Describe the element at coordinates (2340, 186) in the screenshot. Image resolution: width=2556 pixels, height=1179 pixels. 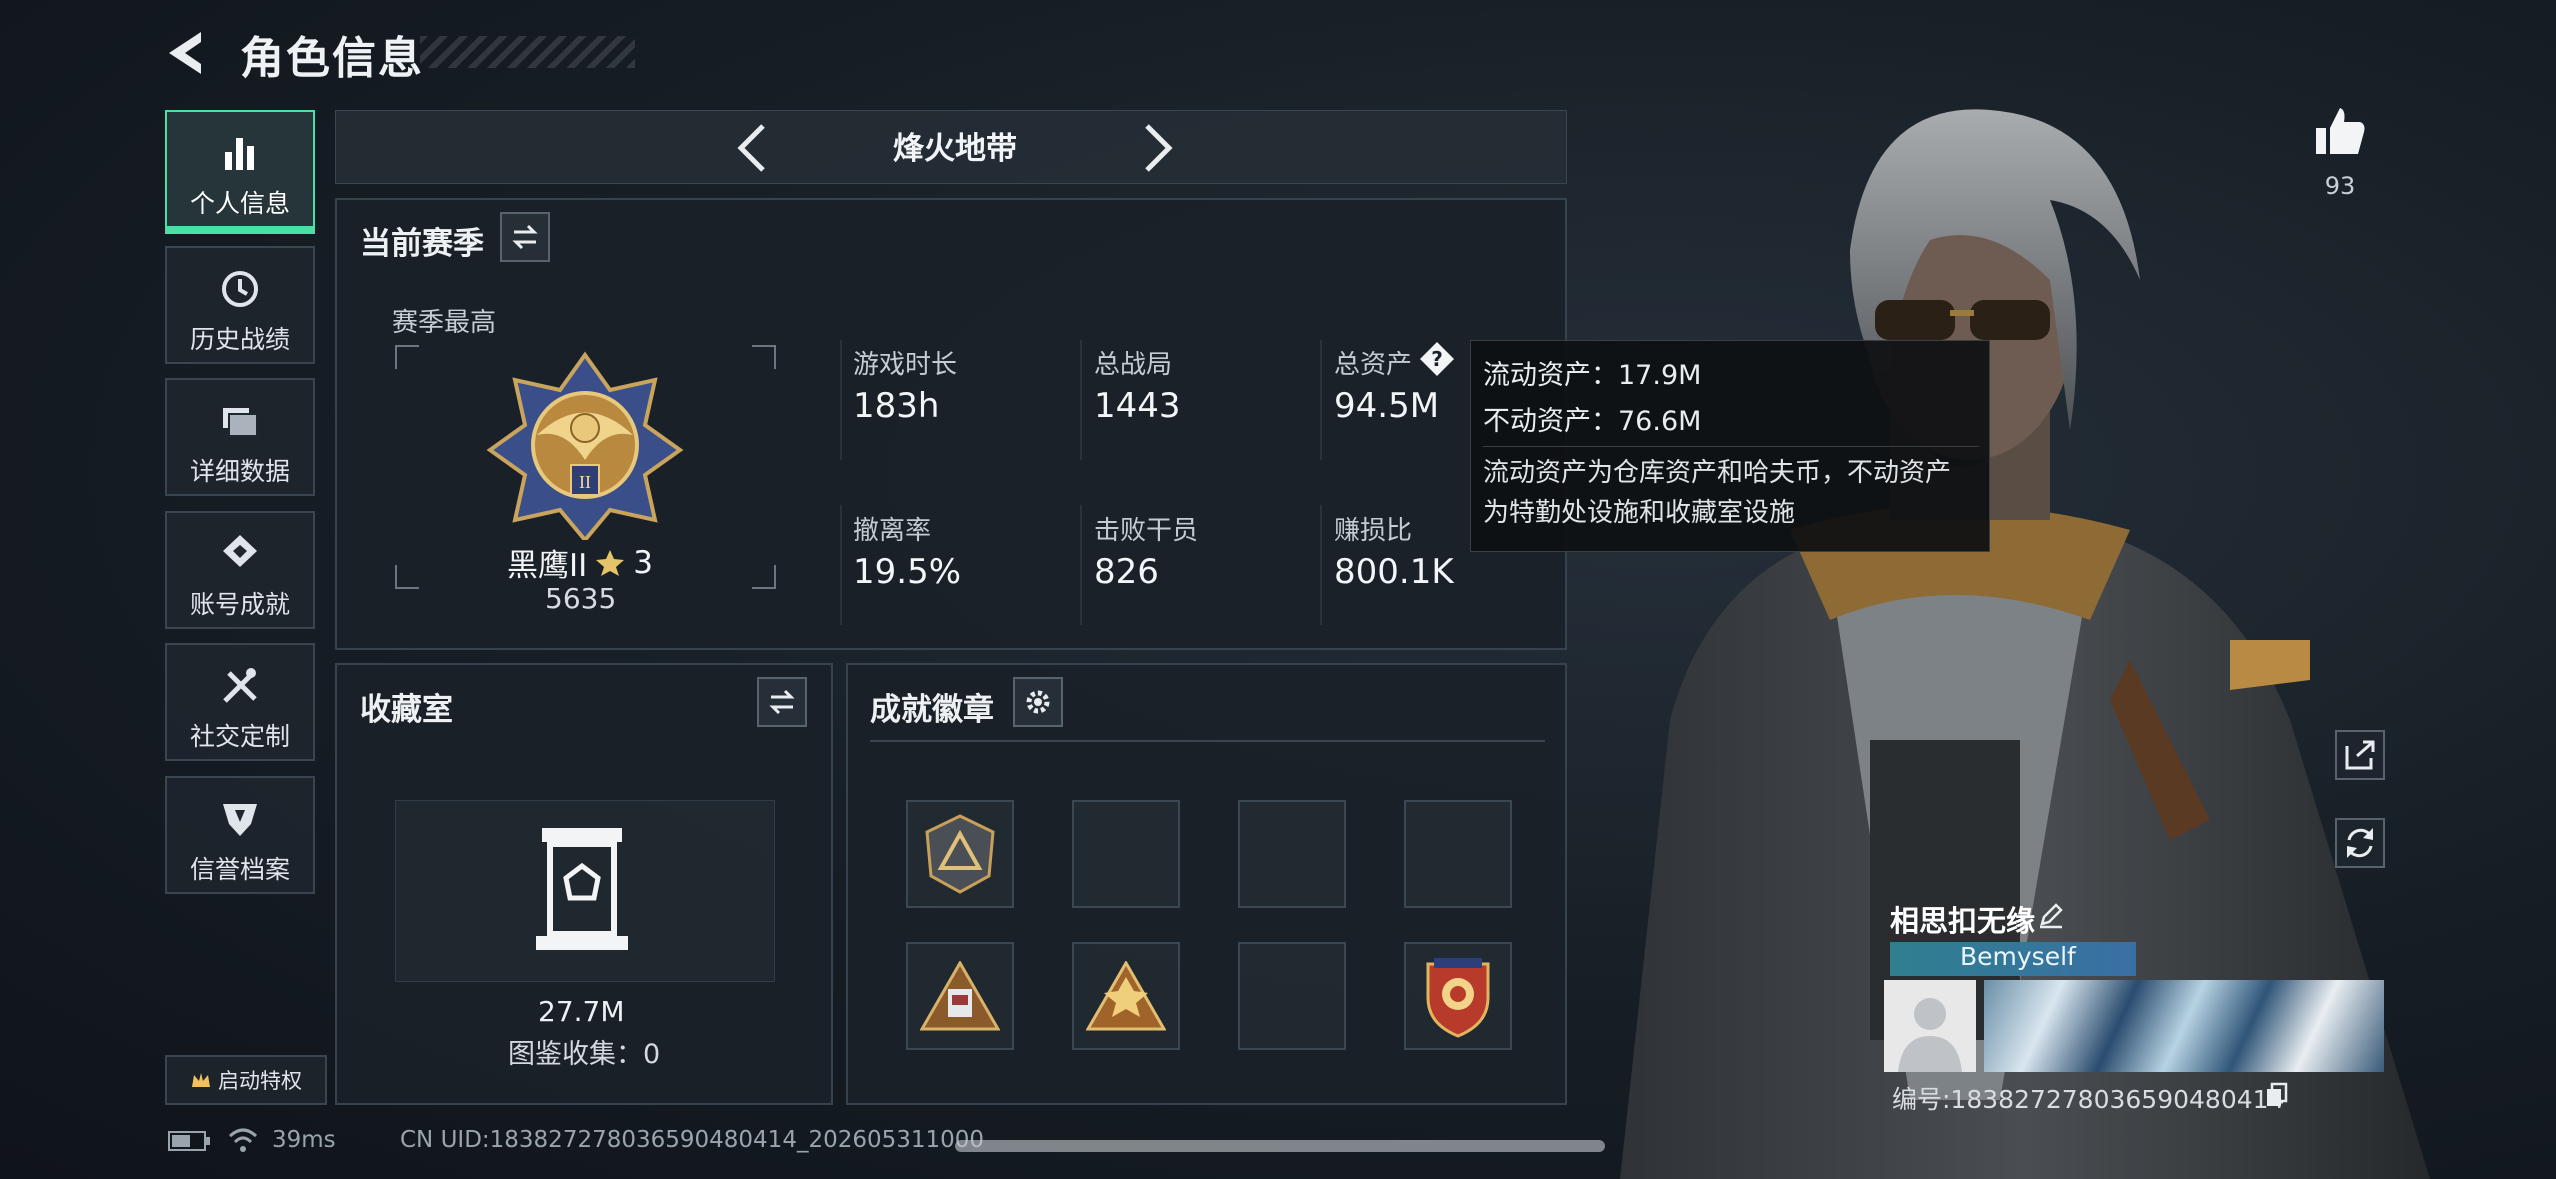
I see `like-count: 93` at that location.